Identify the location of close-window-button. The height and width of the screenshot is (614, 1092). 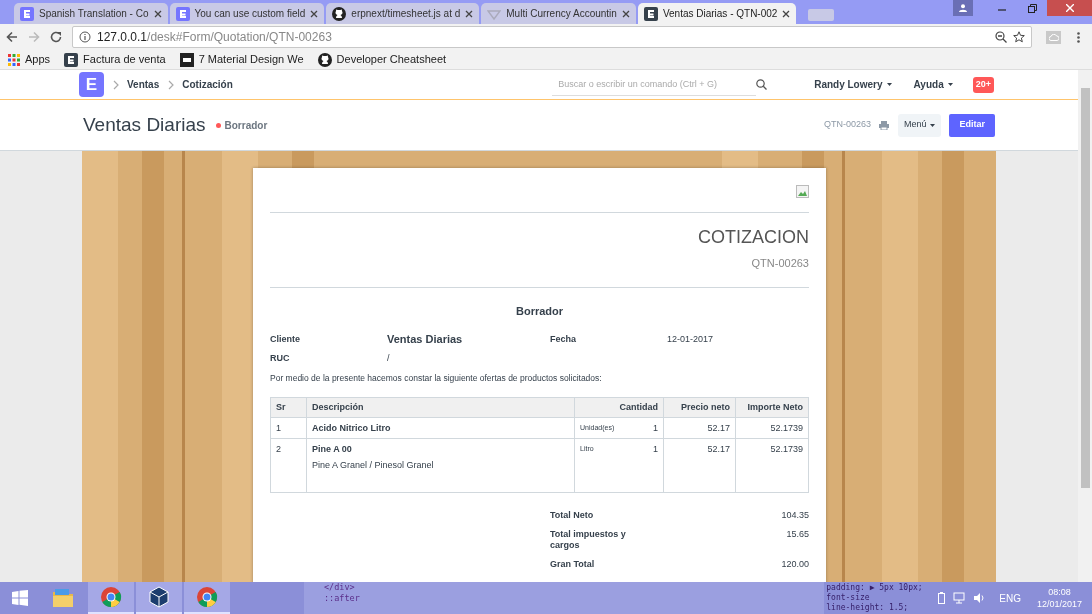
(1069, 8).